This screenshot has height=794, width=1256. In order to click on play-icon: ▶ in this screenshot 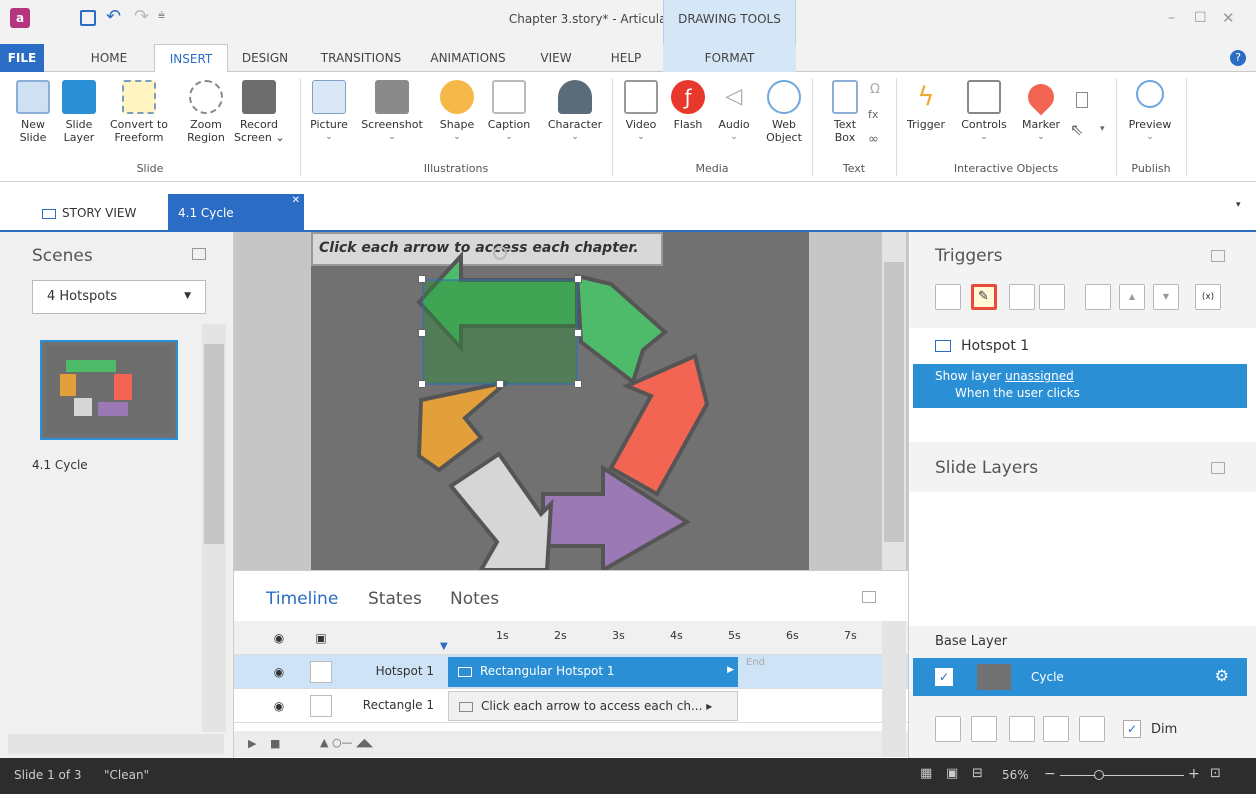, I will do `click(252, 743)`.